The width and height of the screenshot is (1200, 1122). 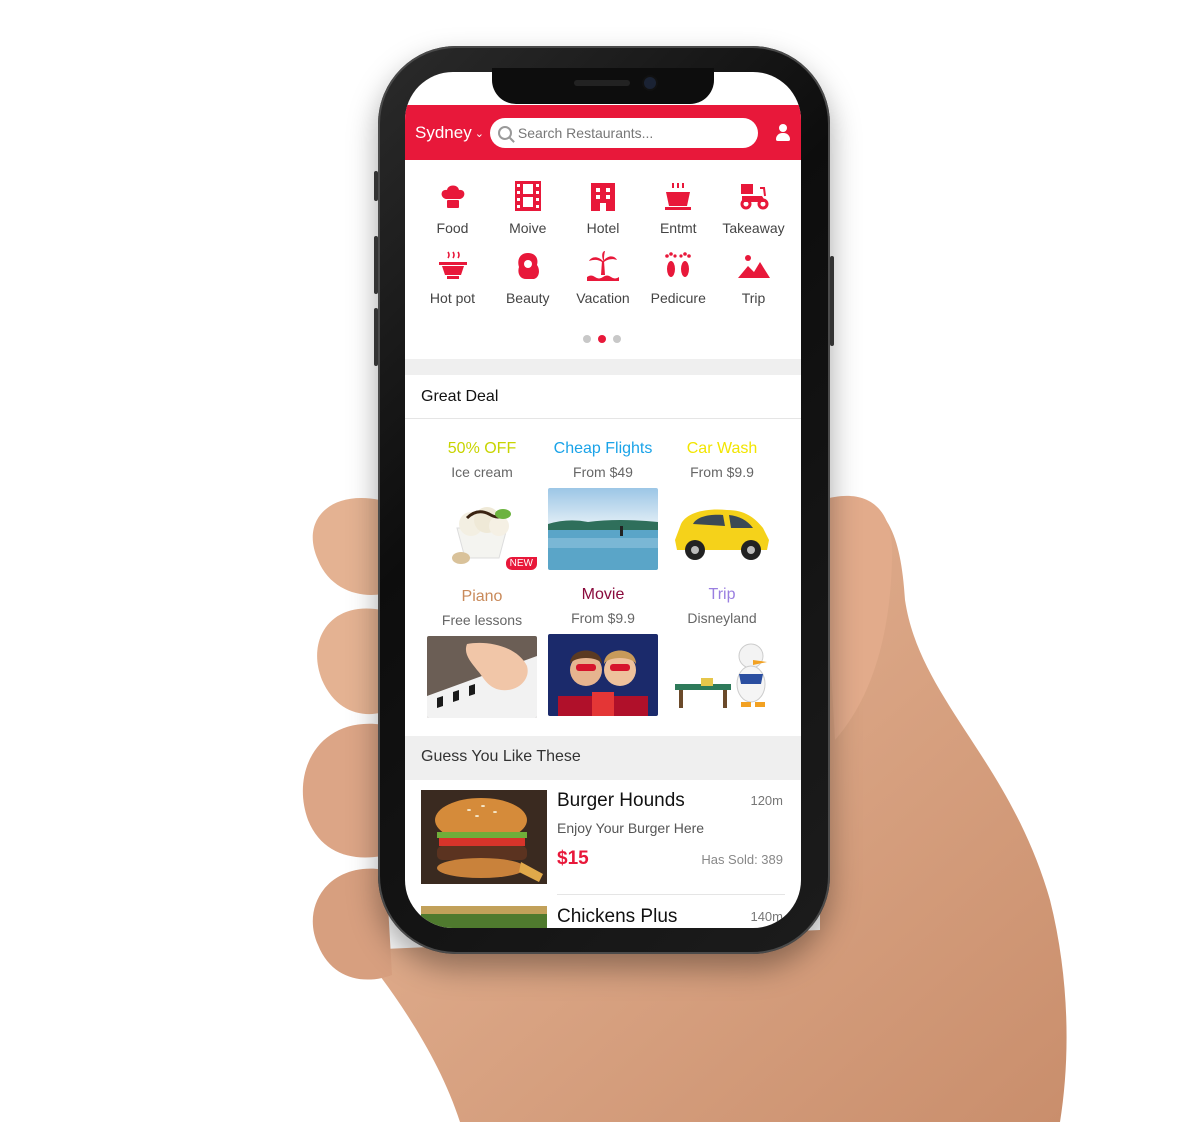 I want to click on front-camera, so click(x=650, y=83).